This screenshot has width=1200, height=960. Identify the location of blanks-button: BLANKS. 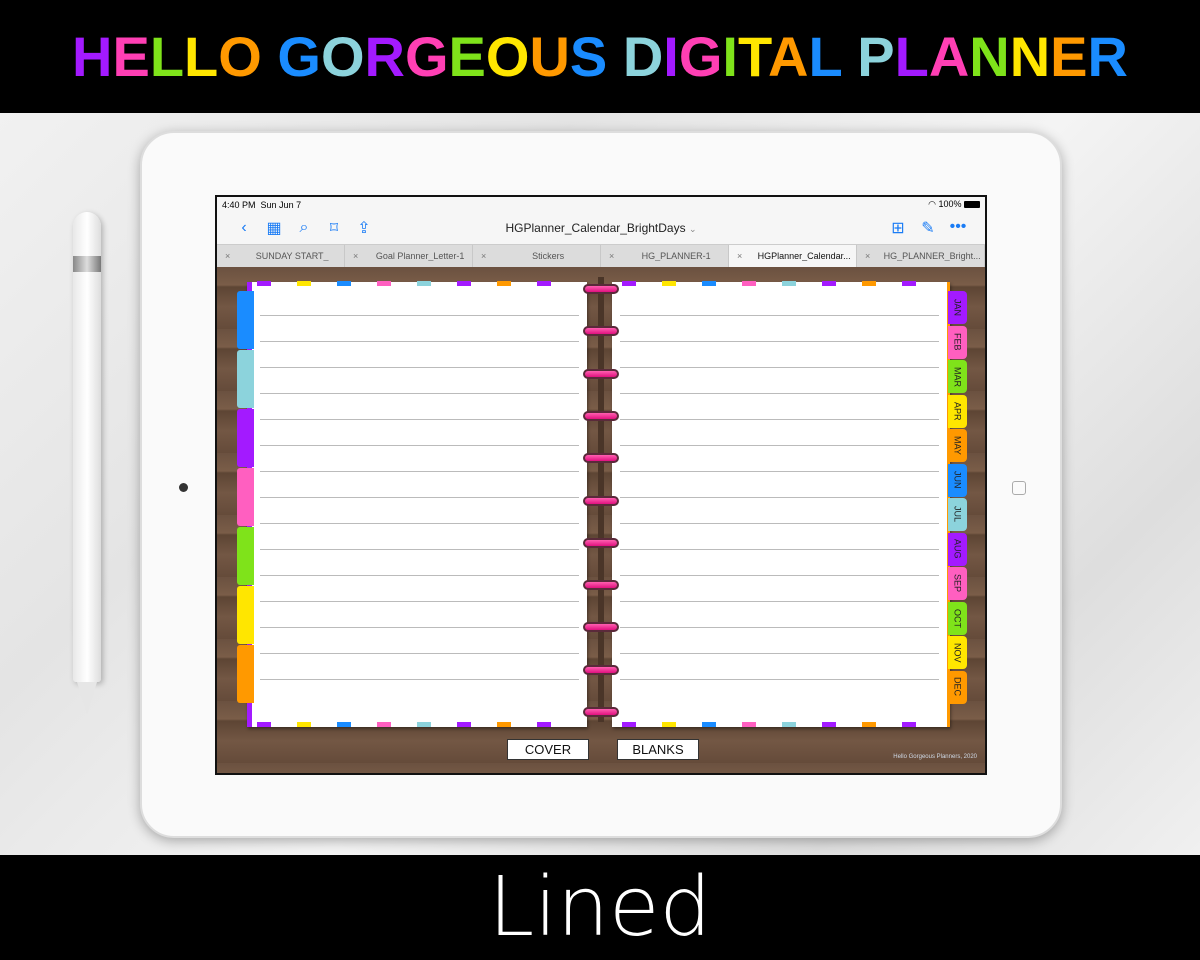
(658, 749).